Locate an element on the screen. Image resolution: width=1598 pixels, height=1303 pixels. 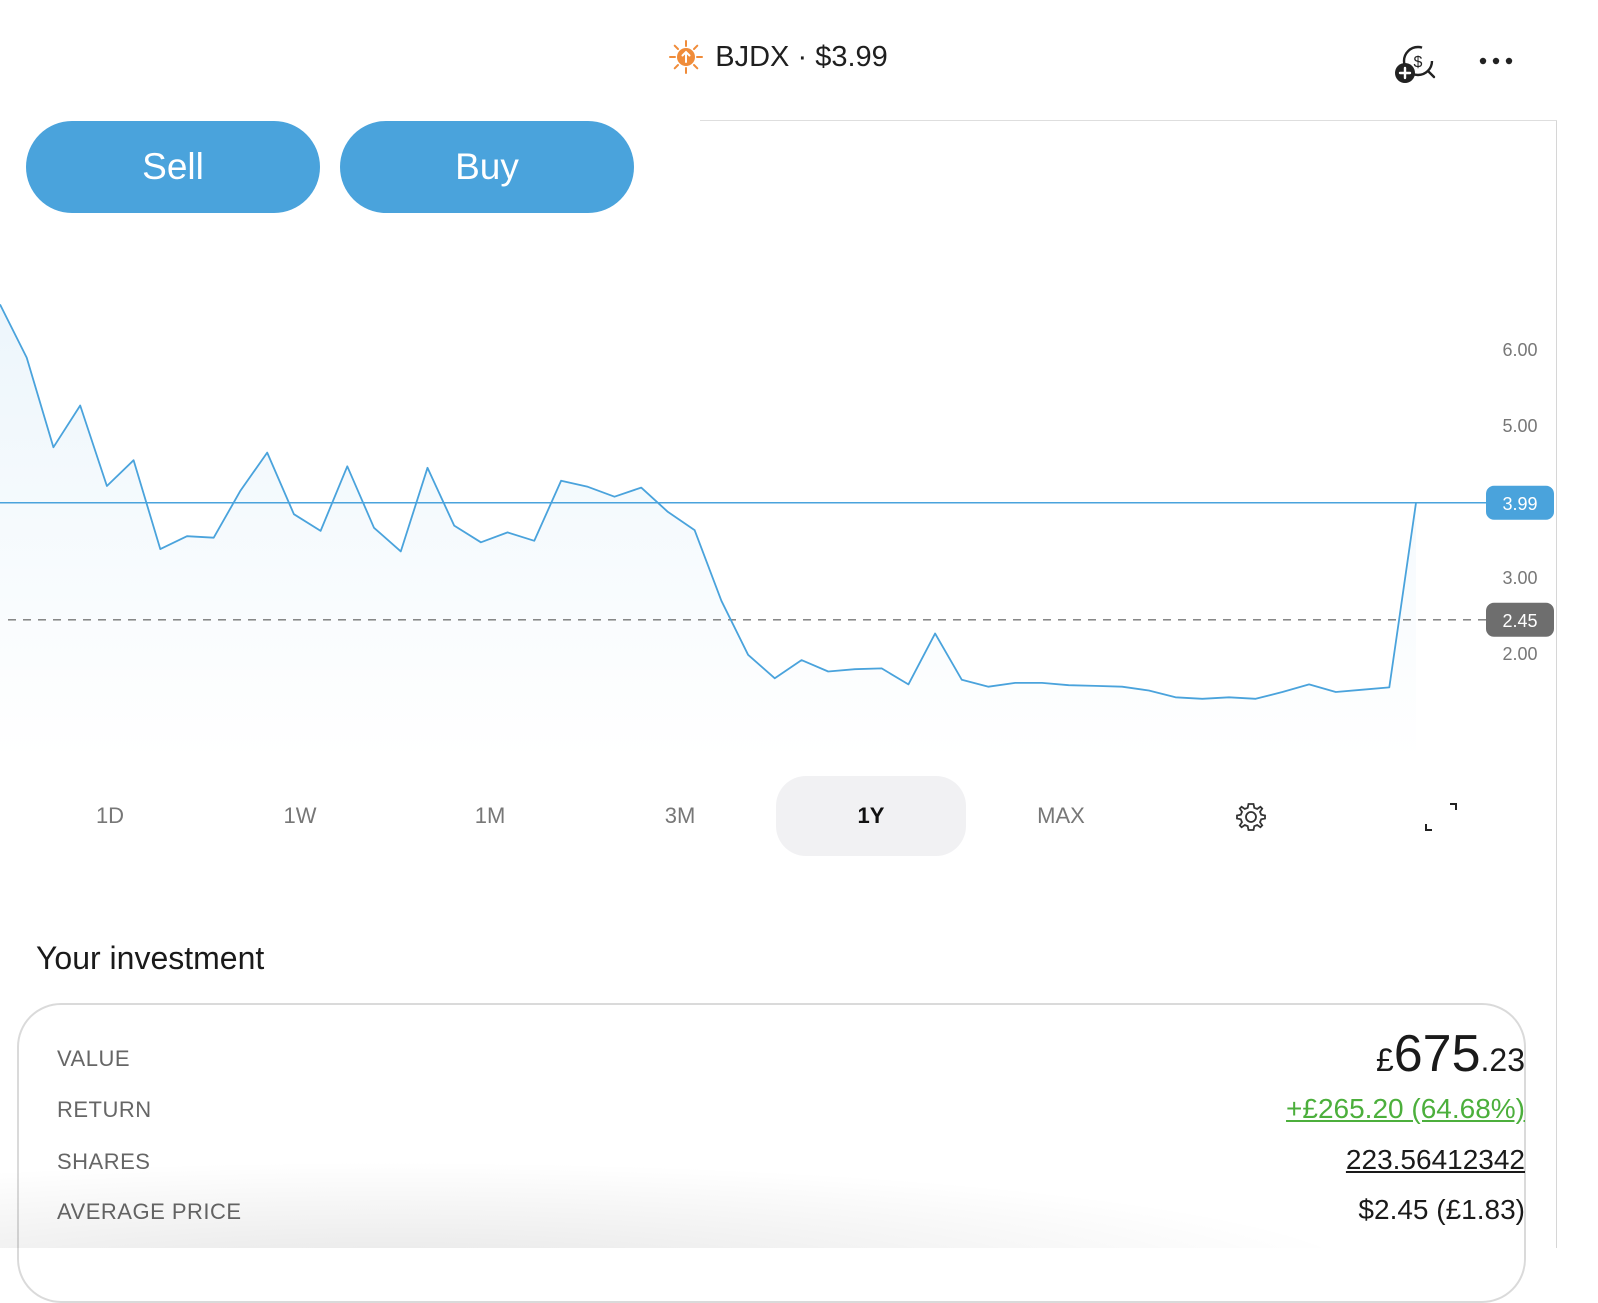
range-1y: 1Y is located at coordinates (871, 816).